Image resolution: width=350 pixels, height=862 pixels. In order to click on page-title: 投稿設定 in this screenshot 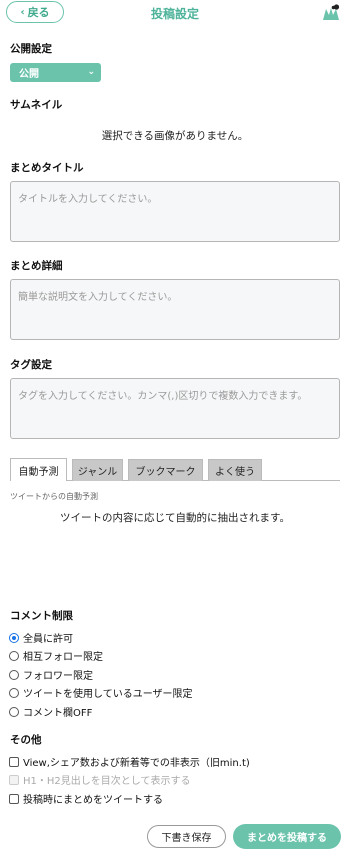, I will do `click(174, 14)`.